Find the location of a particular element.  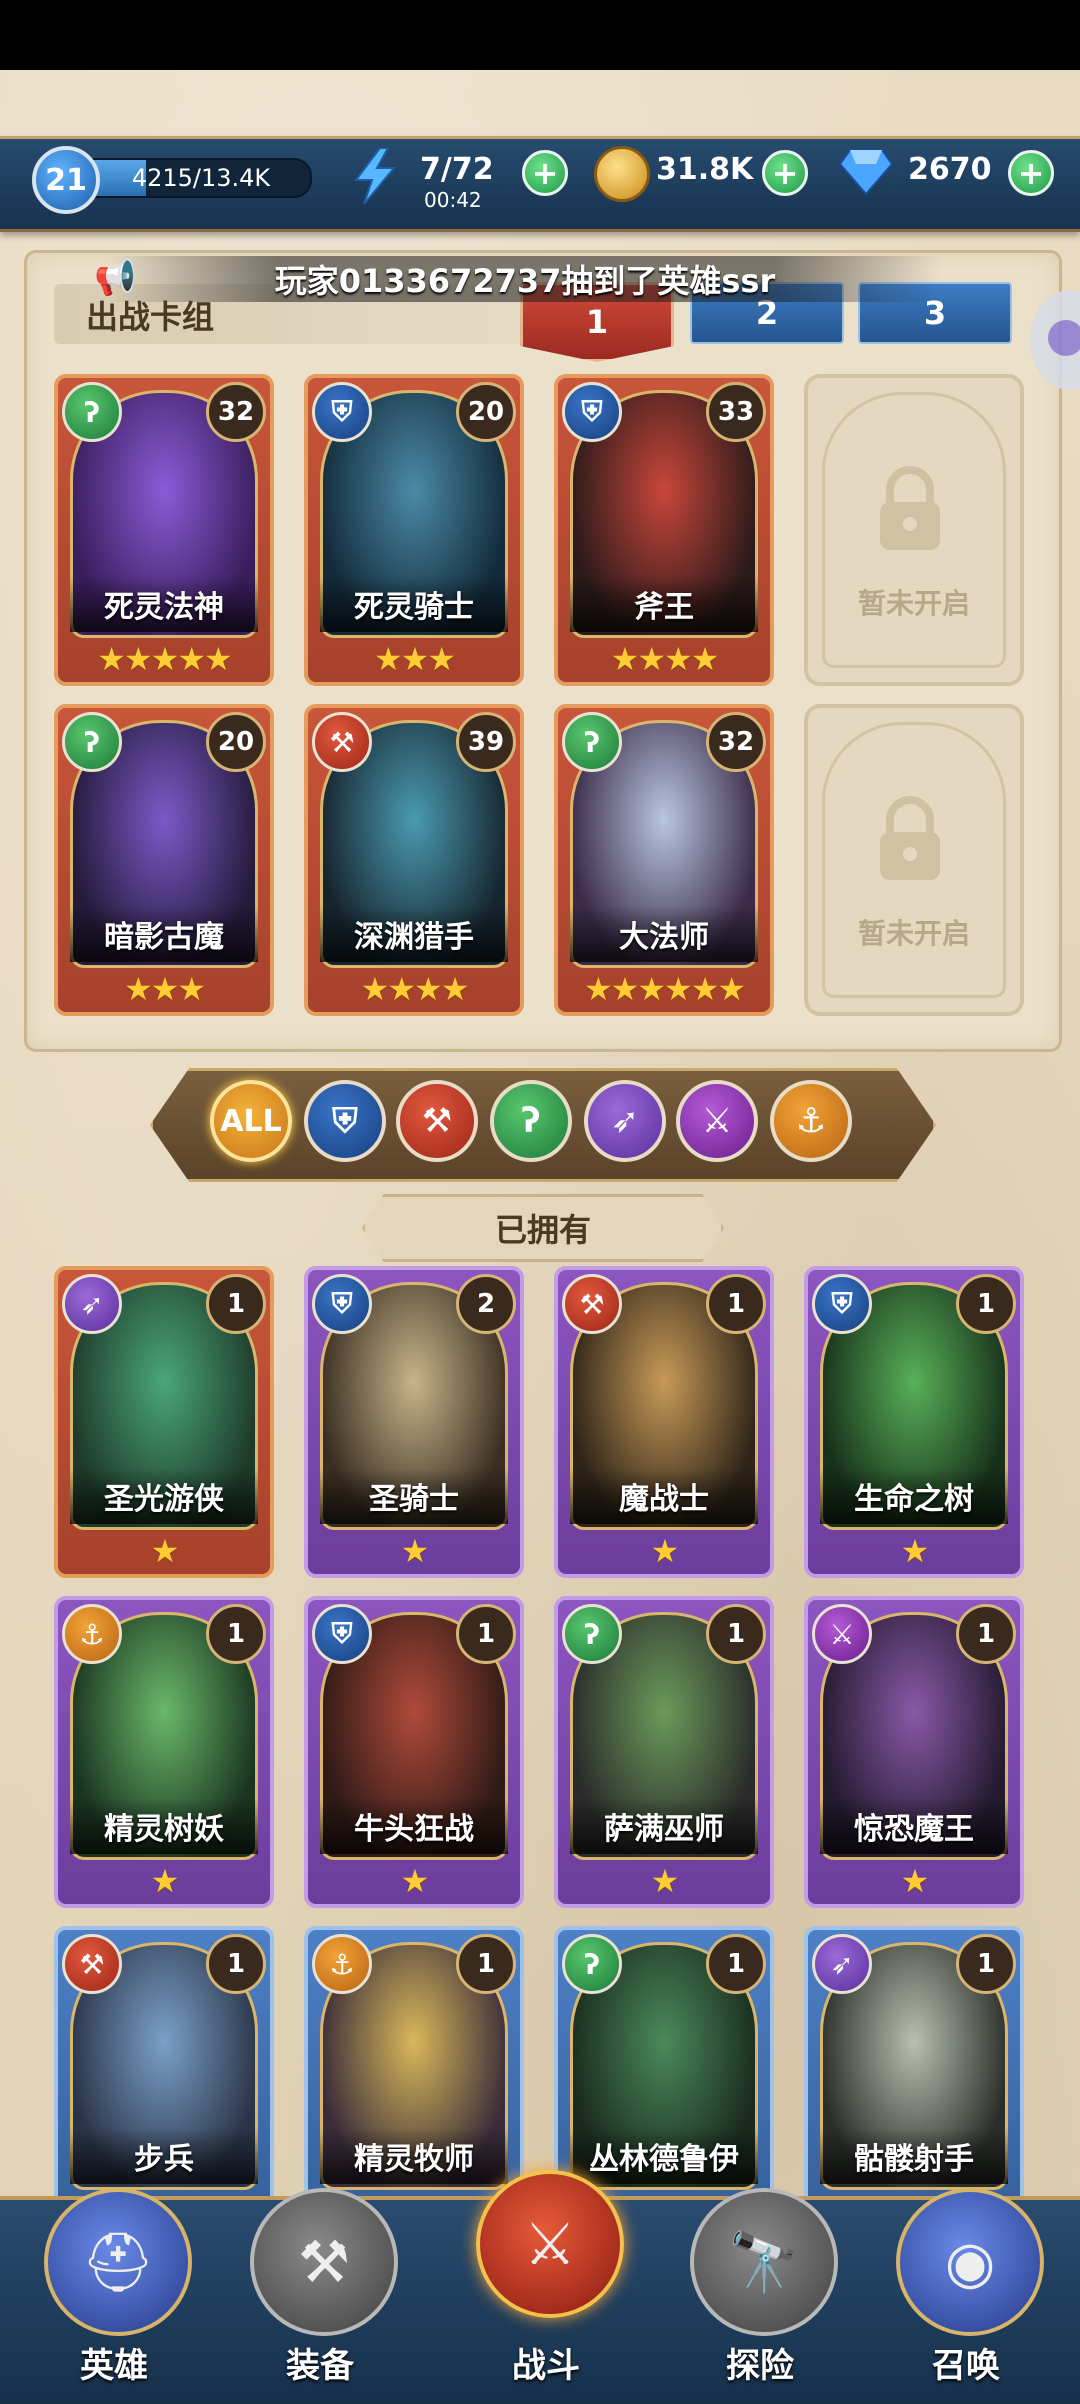

nav-label: 英雄 is located at coordinates (114, 2366).